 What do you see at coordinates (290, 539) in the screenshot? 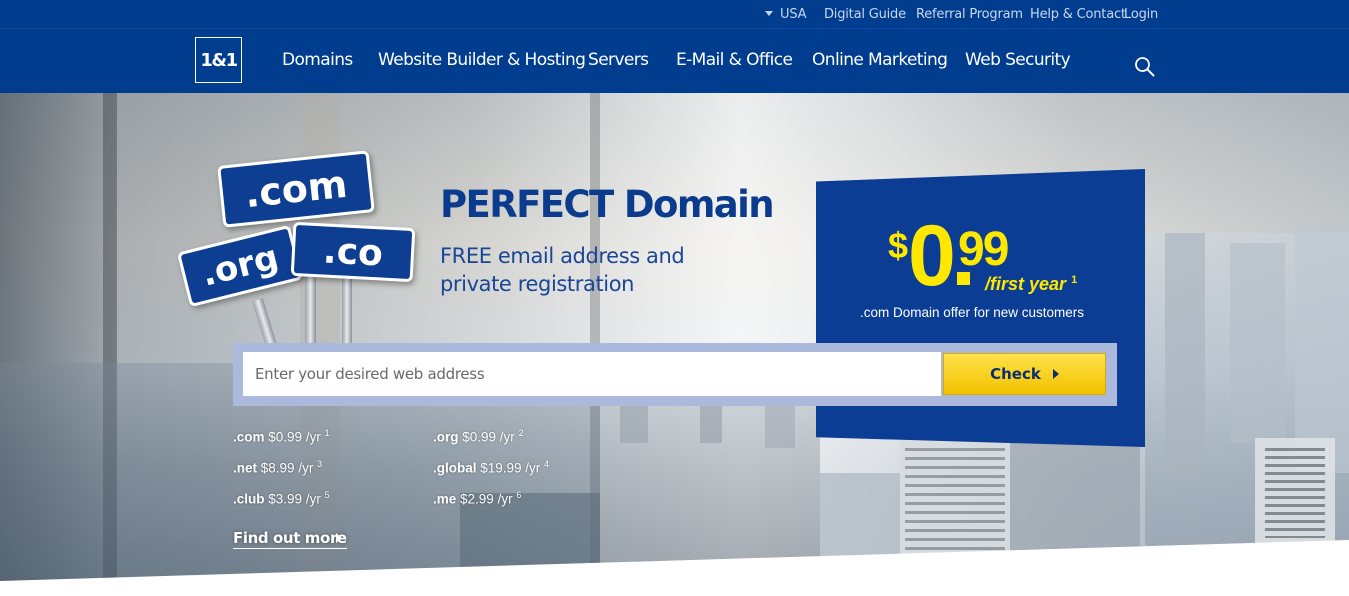
I see `find-out-more-link: Find out more` at bounding box center [290, 539].